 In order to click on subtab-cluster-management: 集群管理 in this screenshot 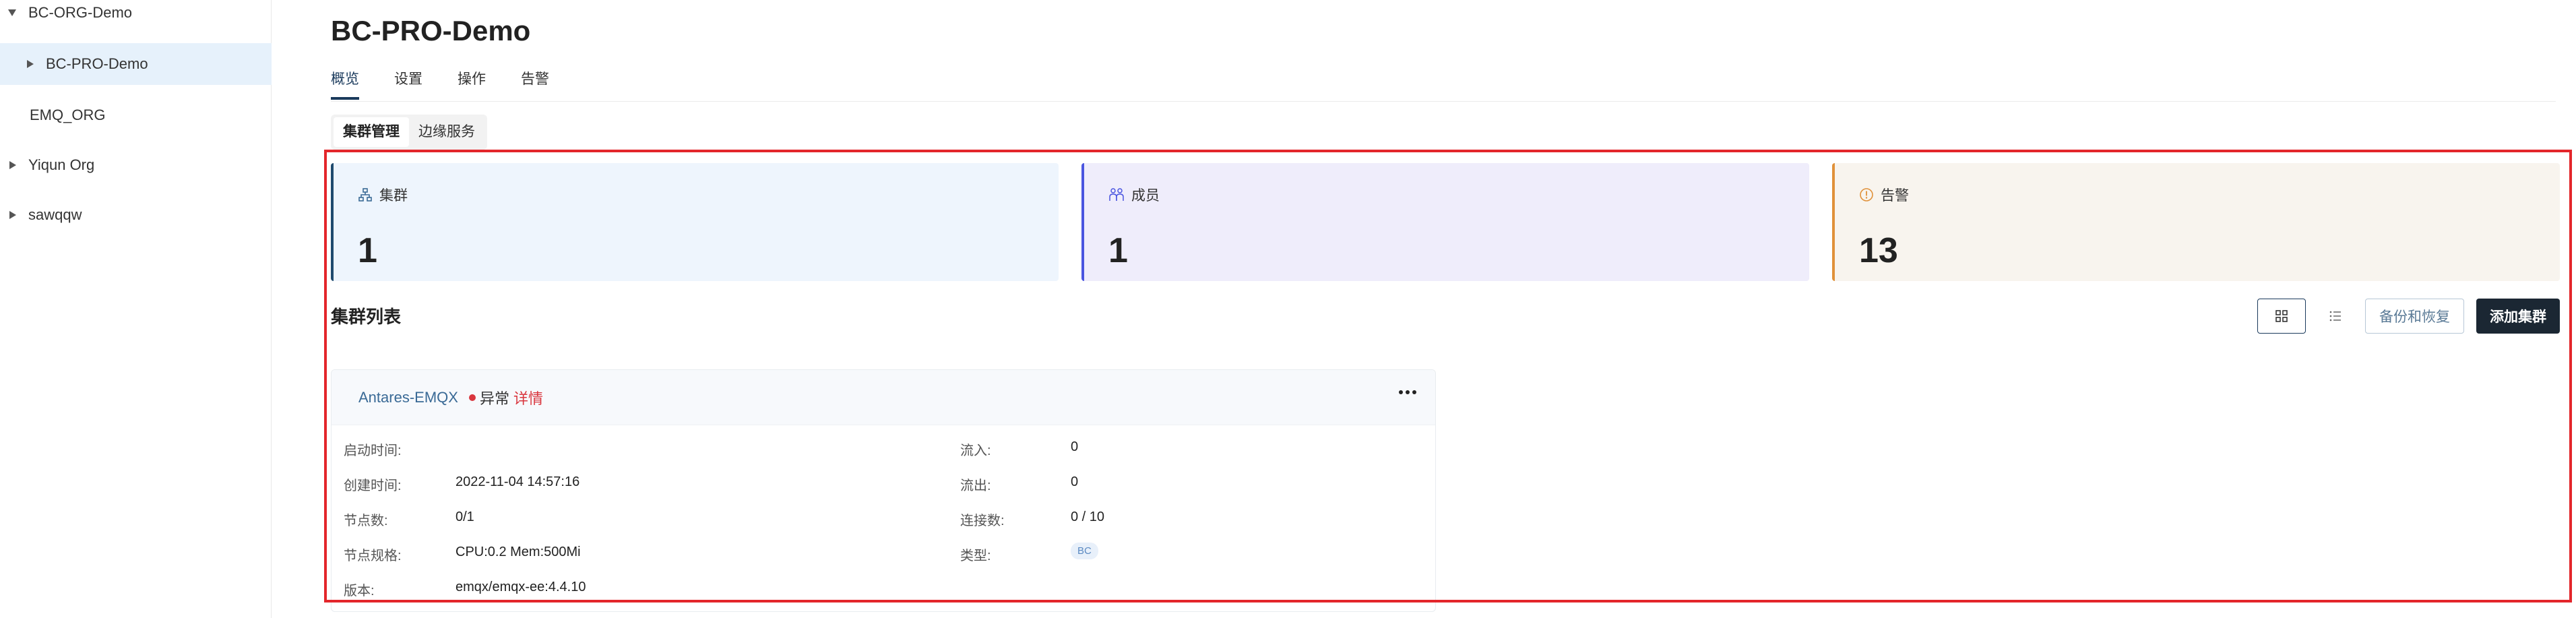, I will do `click(371, 132)`.